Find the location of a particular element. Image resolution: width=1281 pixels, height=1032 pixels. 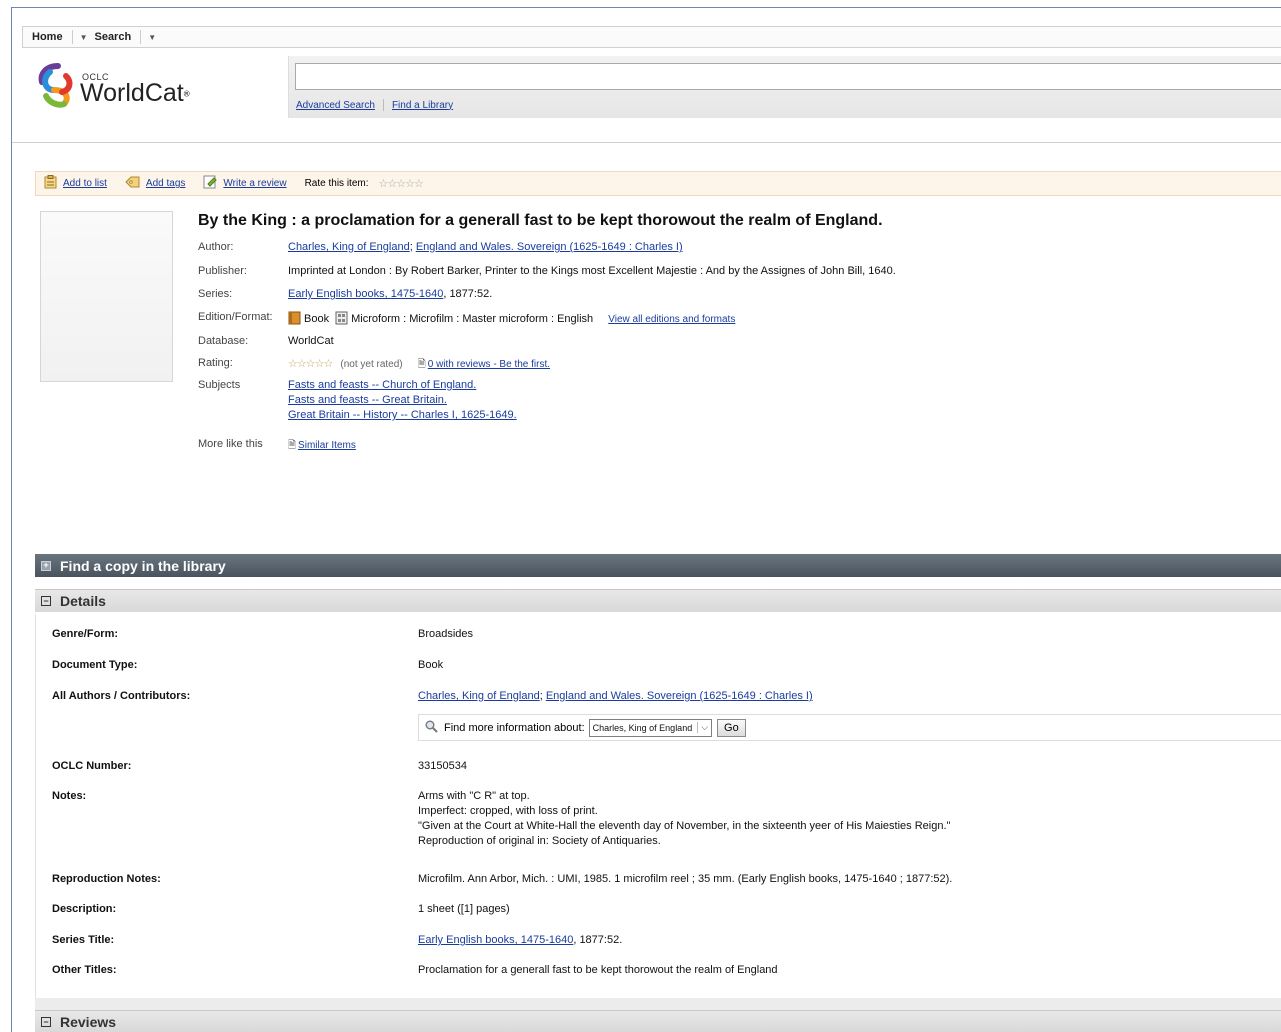

worldcat-logo: OCLC WorldCat® is located at coordinates (113, 85).